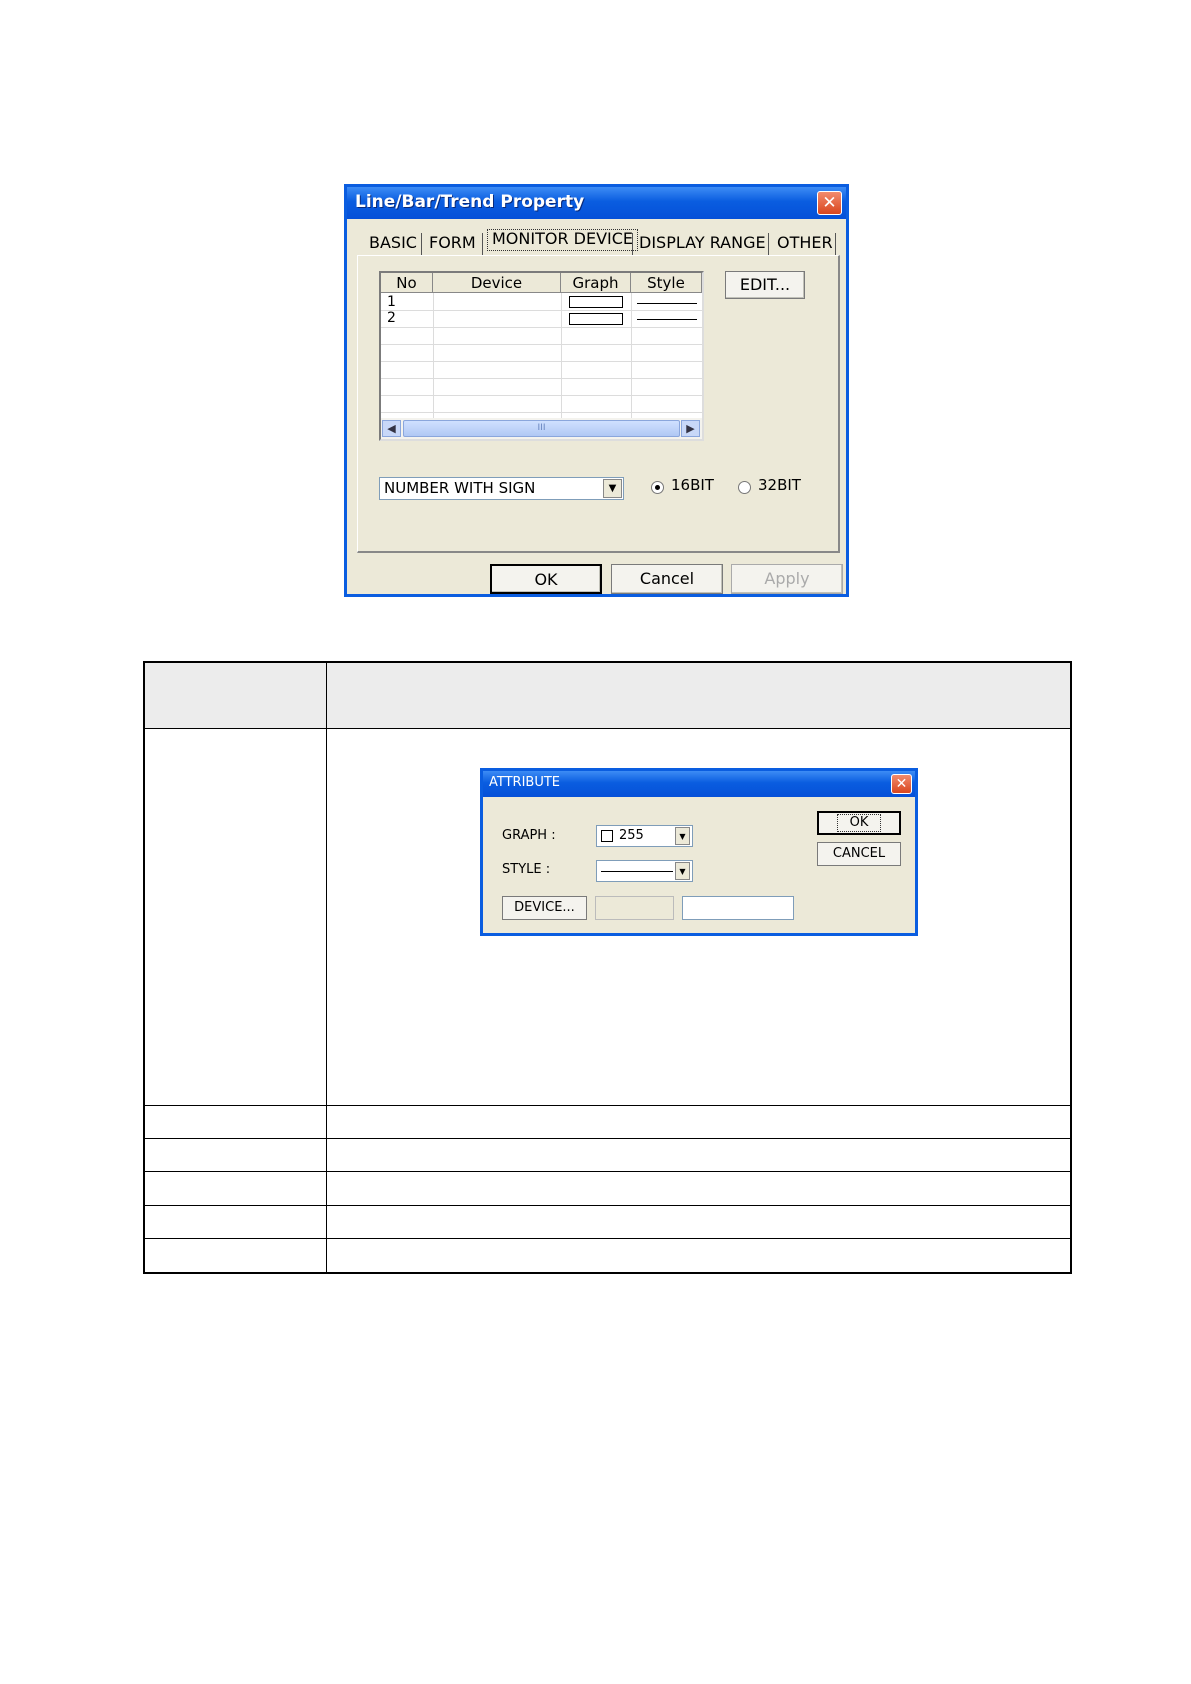 The height and width of the screenshot is (1684, 1191). Describe the element at coordinates (529, 835) in the screenshot. I see `graph-label: GRAPH :` at that location.